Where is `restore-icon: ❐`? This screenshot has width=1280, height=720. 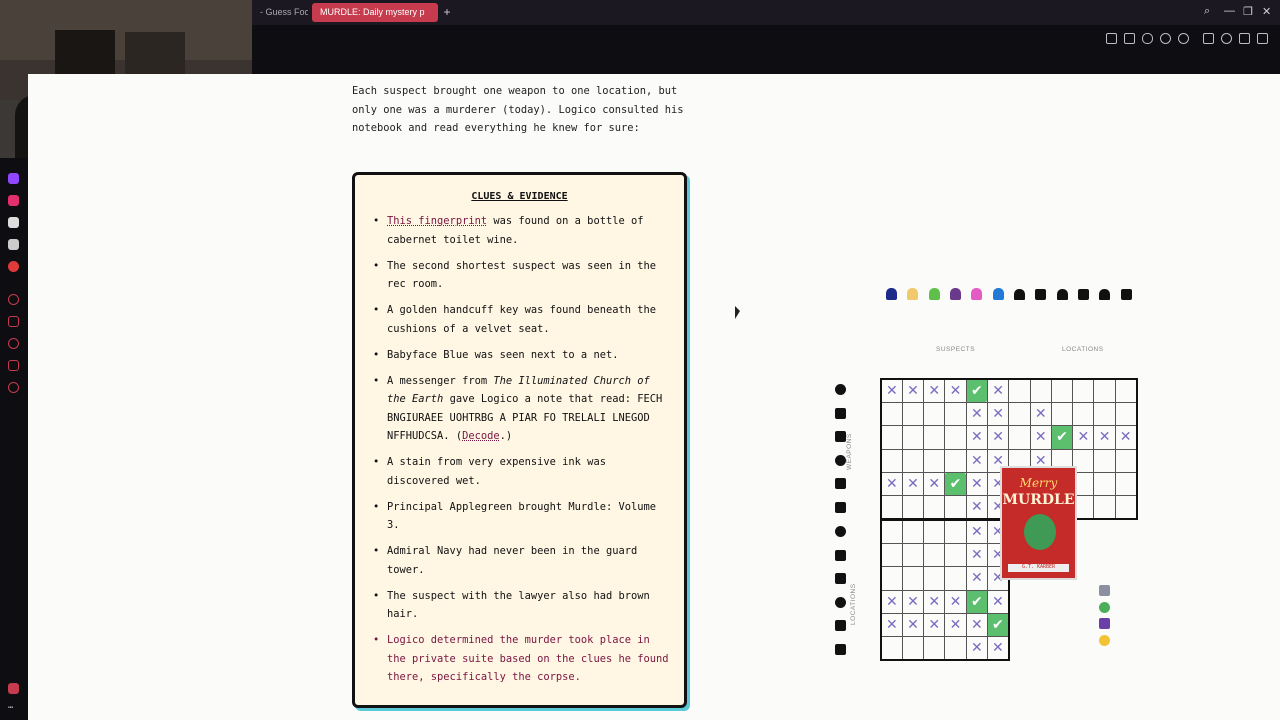
restore-icon: ❐ is located at coordinates (1248, 11).